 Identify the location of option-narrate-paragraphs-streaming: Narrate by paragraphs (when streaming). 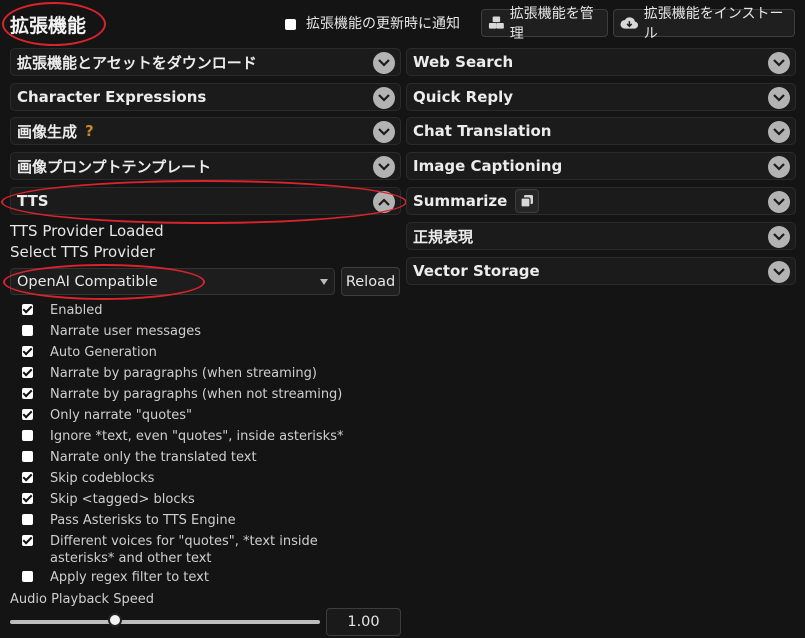
(201, 373).